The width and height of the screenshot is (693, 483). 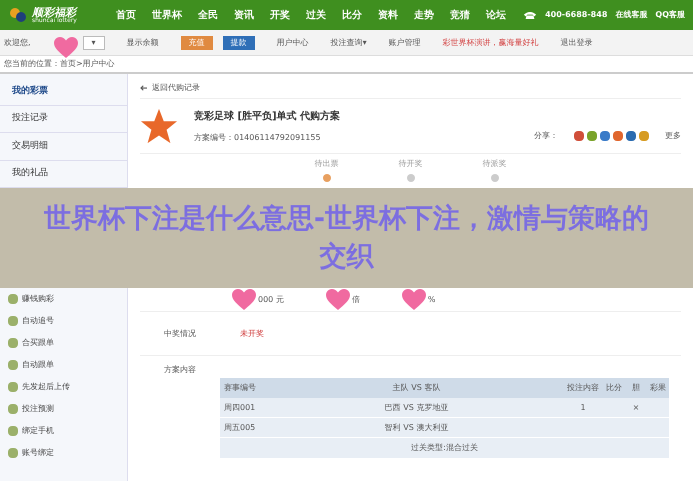 What do you see at coordinates (494, 164) in the screenshot?
I see `step-label: 待派奖` at bounding box center [494, 164].